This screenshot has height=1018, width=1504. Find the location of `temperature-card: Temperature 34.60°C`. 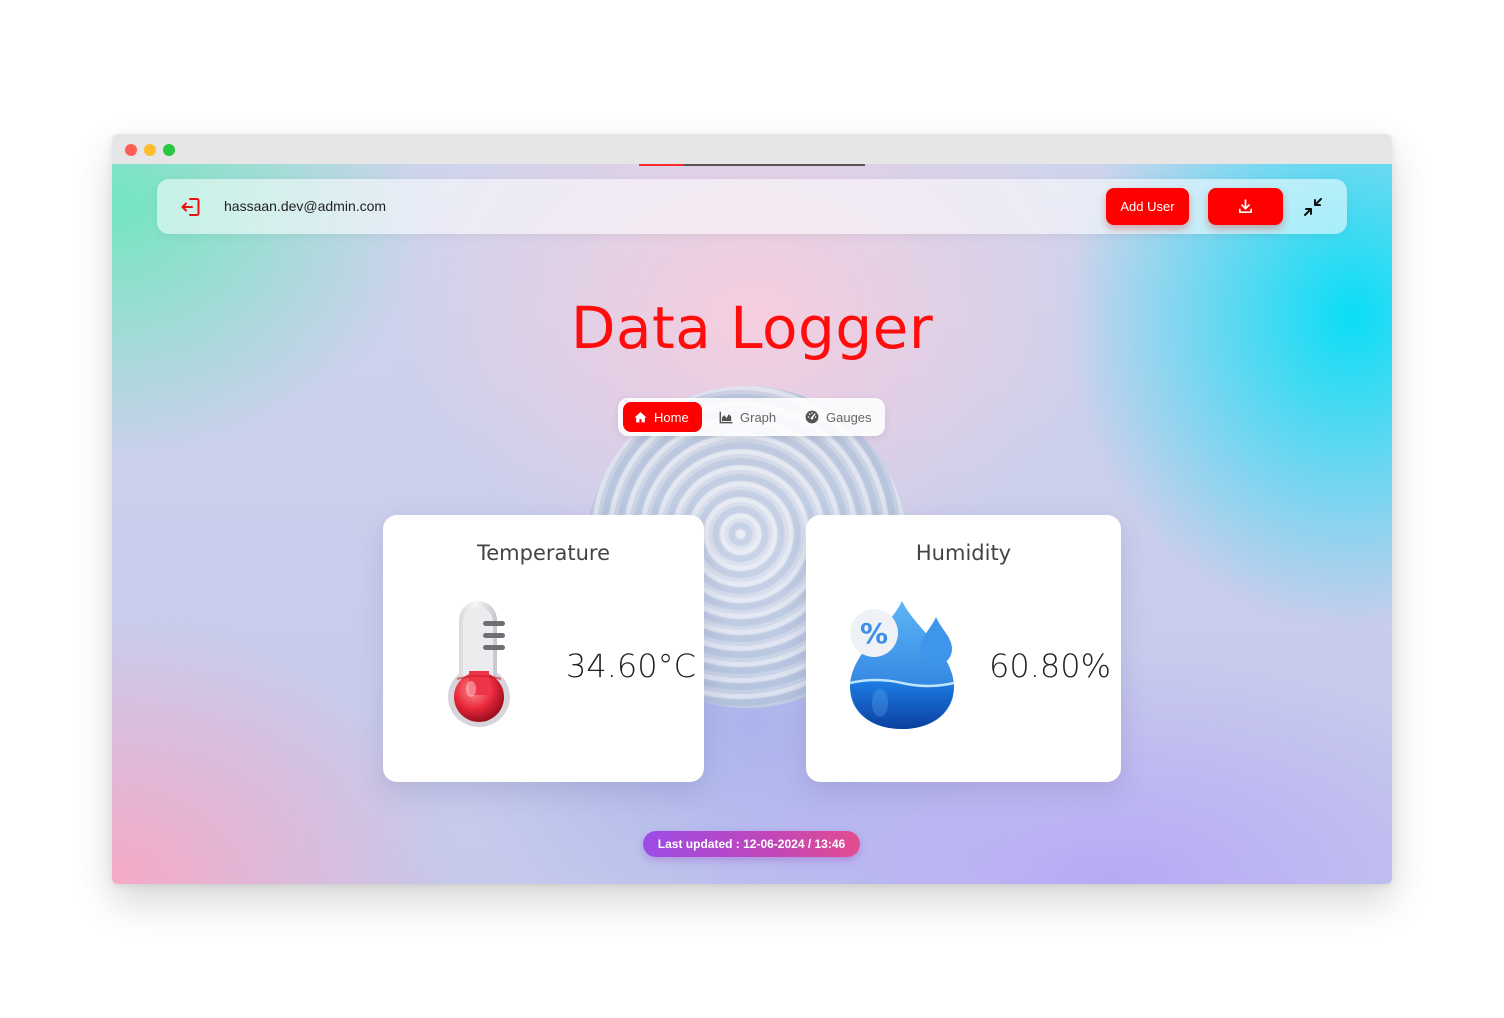

temperature-card: Temperature 34.60°C is located at coordinates (543, 648).